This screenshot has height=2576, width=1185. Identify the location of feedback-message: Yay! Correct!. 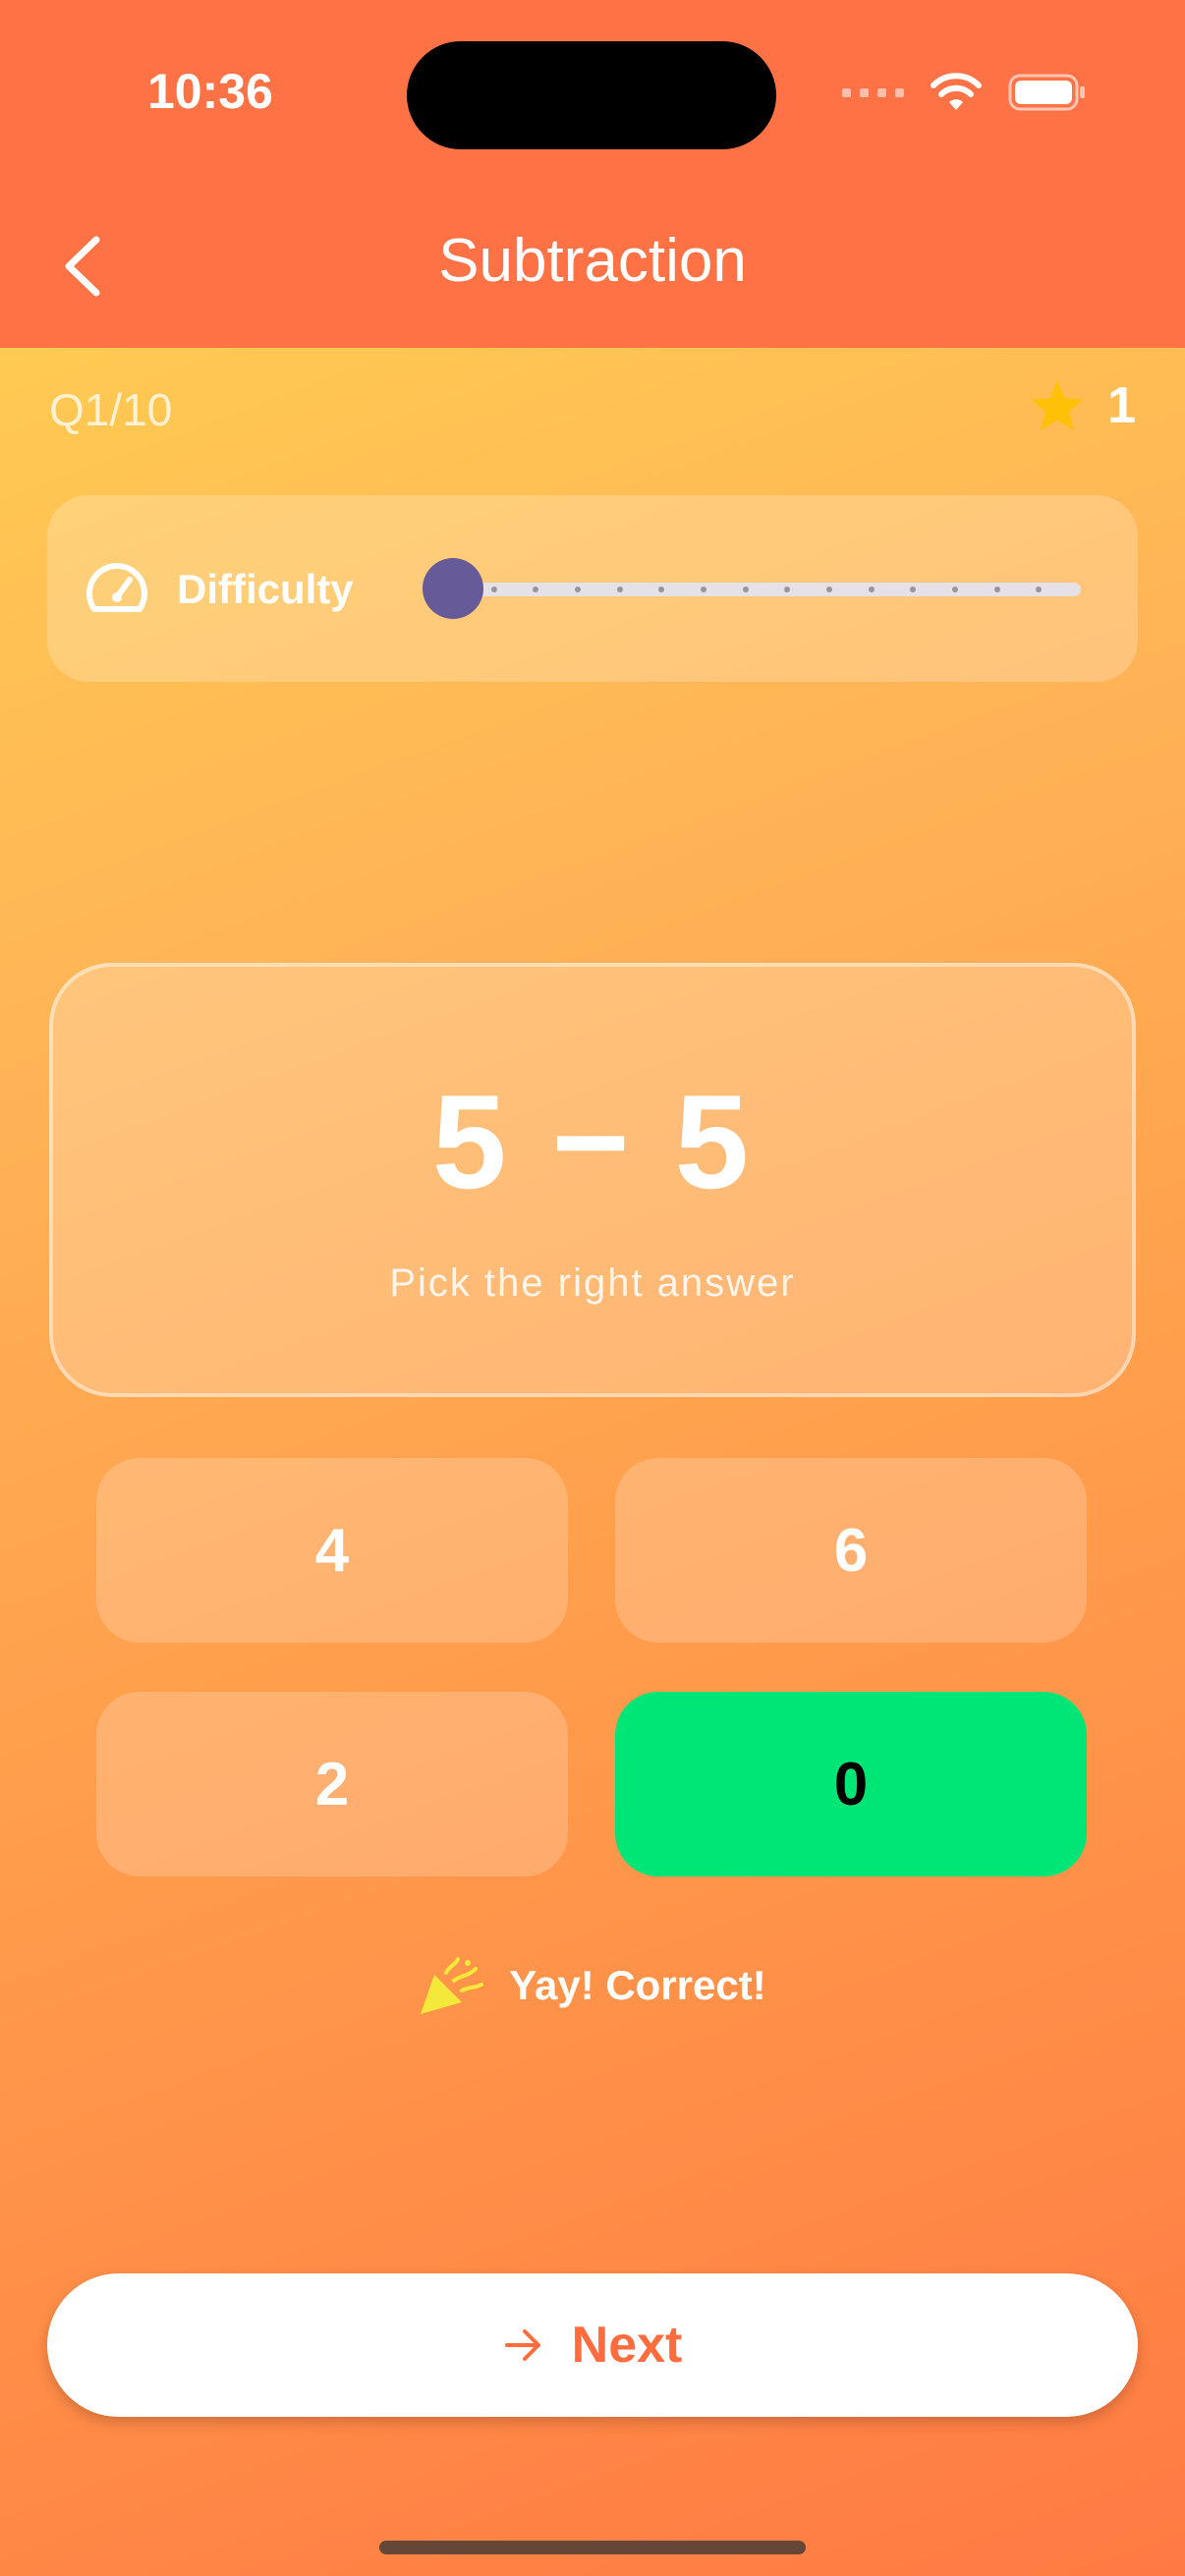
(592, 1985).